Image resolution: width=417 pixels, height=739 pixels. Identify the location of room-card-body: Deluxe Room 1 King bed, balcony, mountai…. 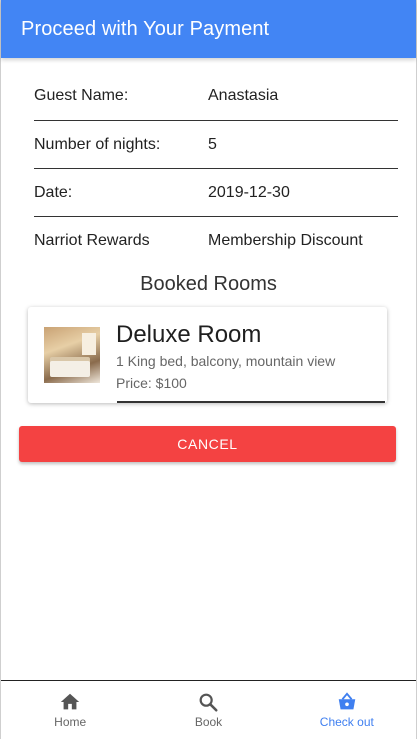
(225, 362).